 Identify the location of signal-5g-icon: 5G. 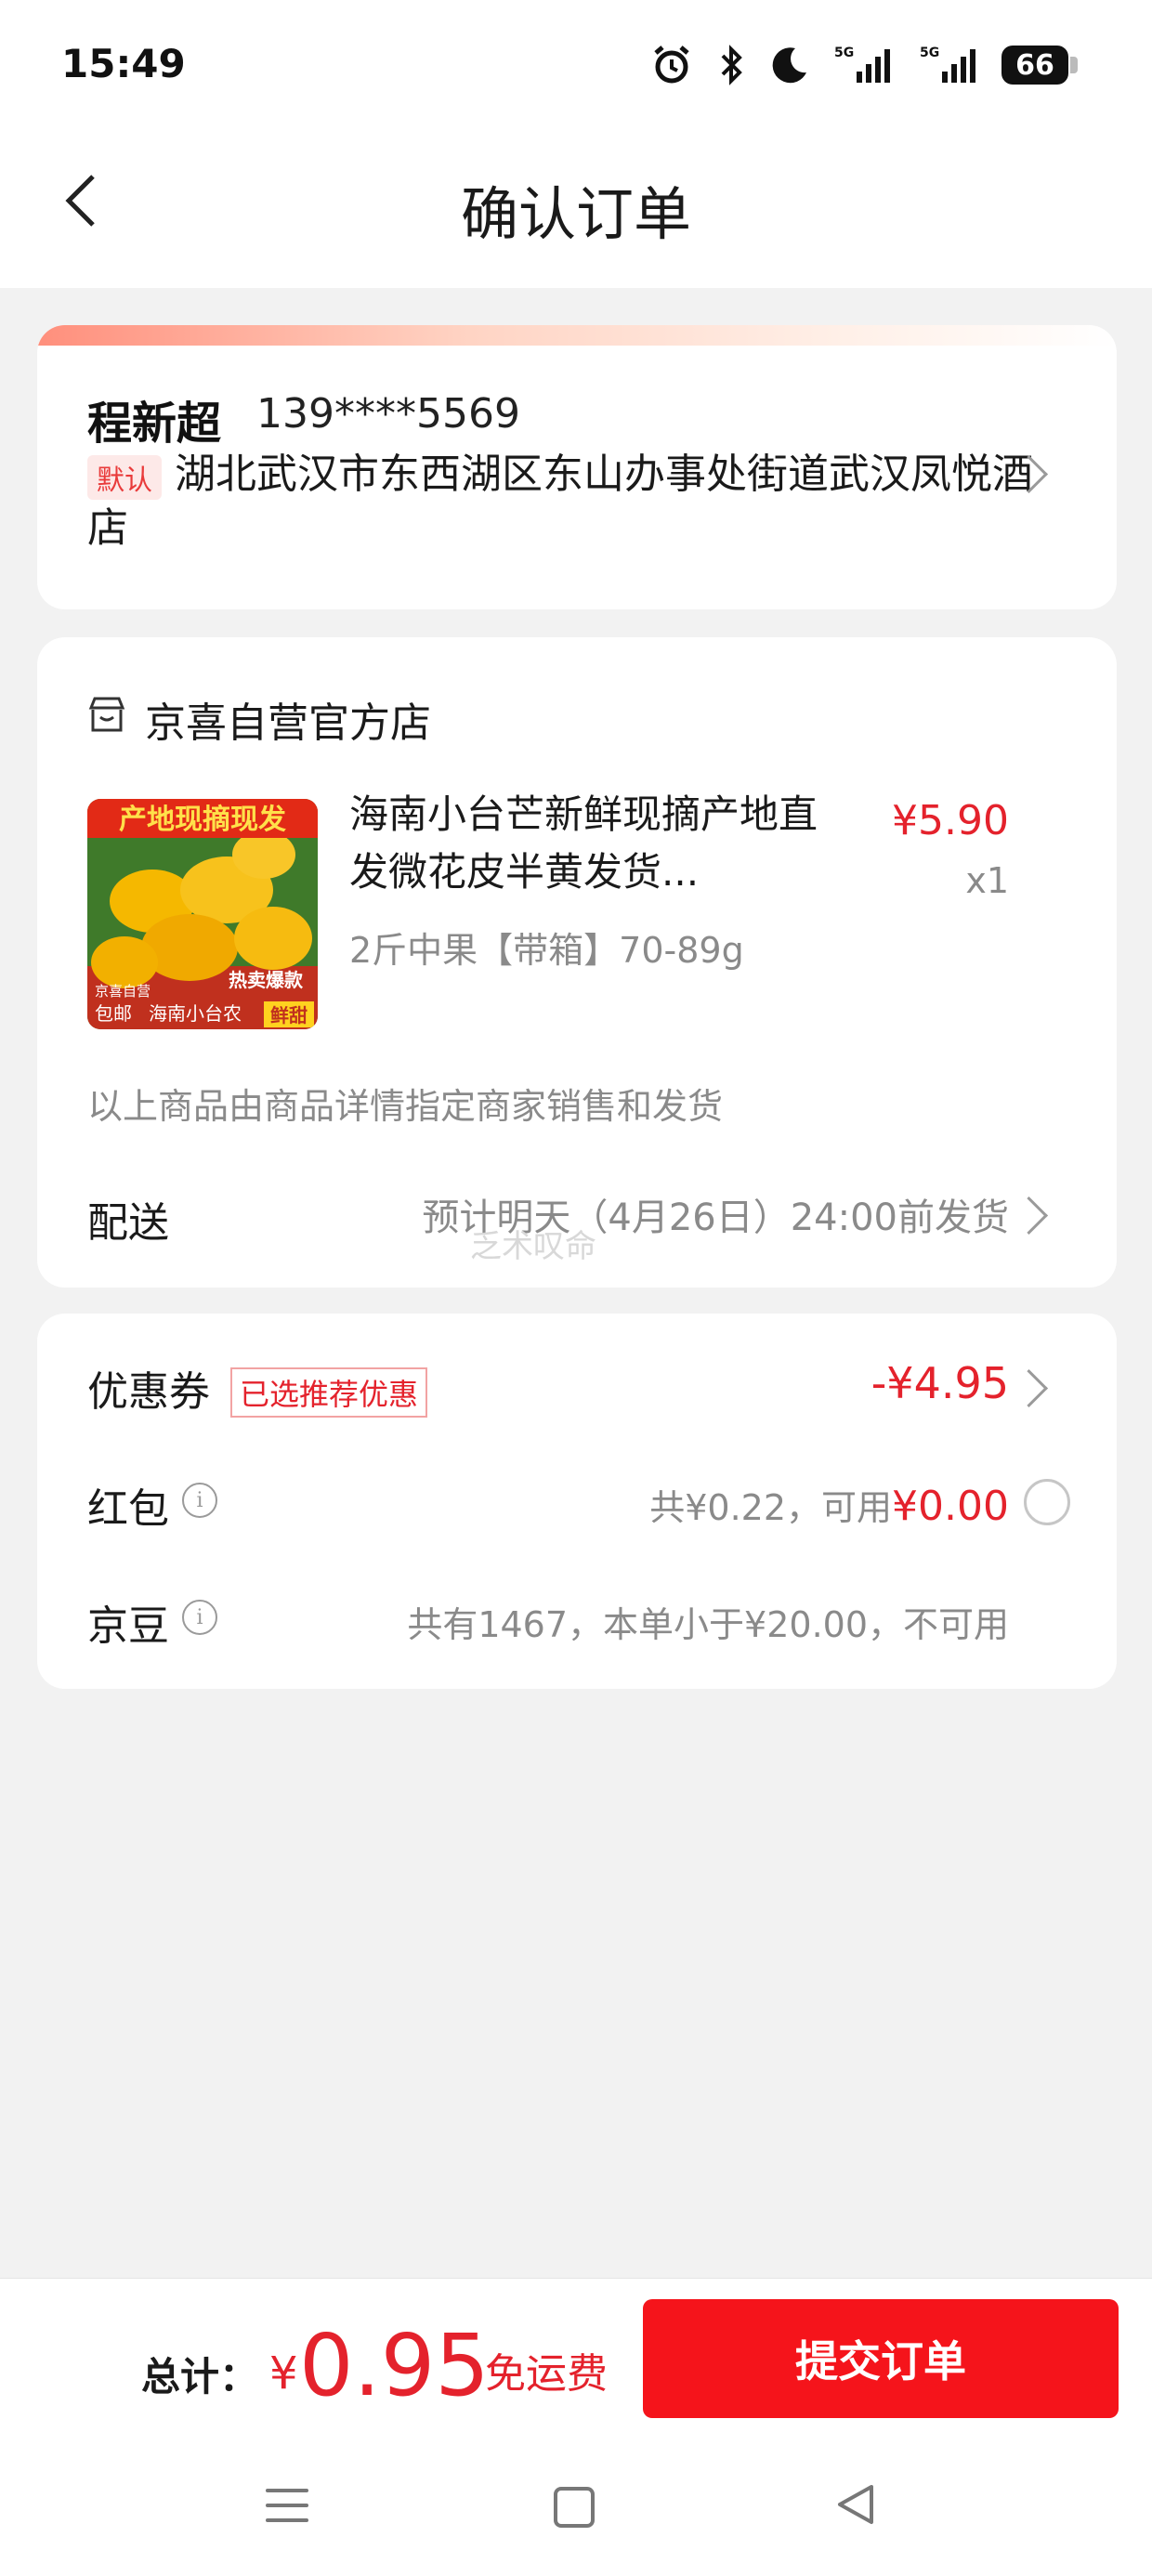
(862, 64).